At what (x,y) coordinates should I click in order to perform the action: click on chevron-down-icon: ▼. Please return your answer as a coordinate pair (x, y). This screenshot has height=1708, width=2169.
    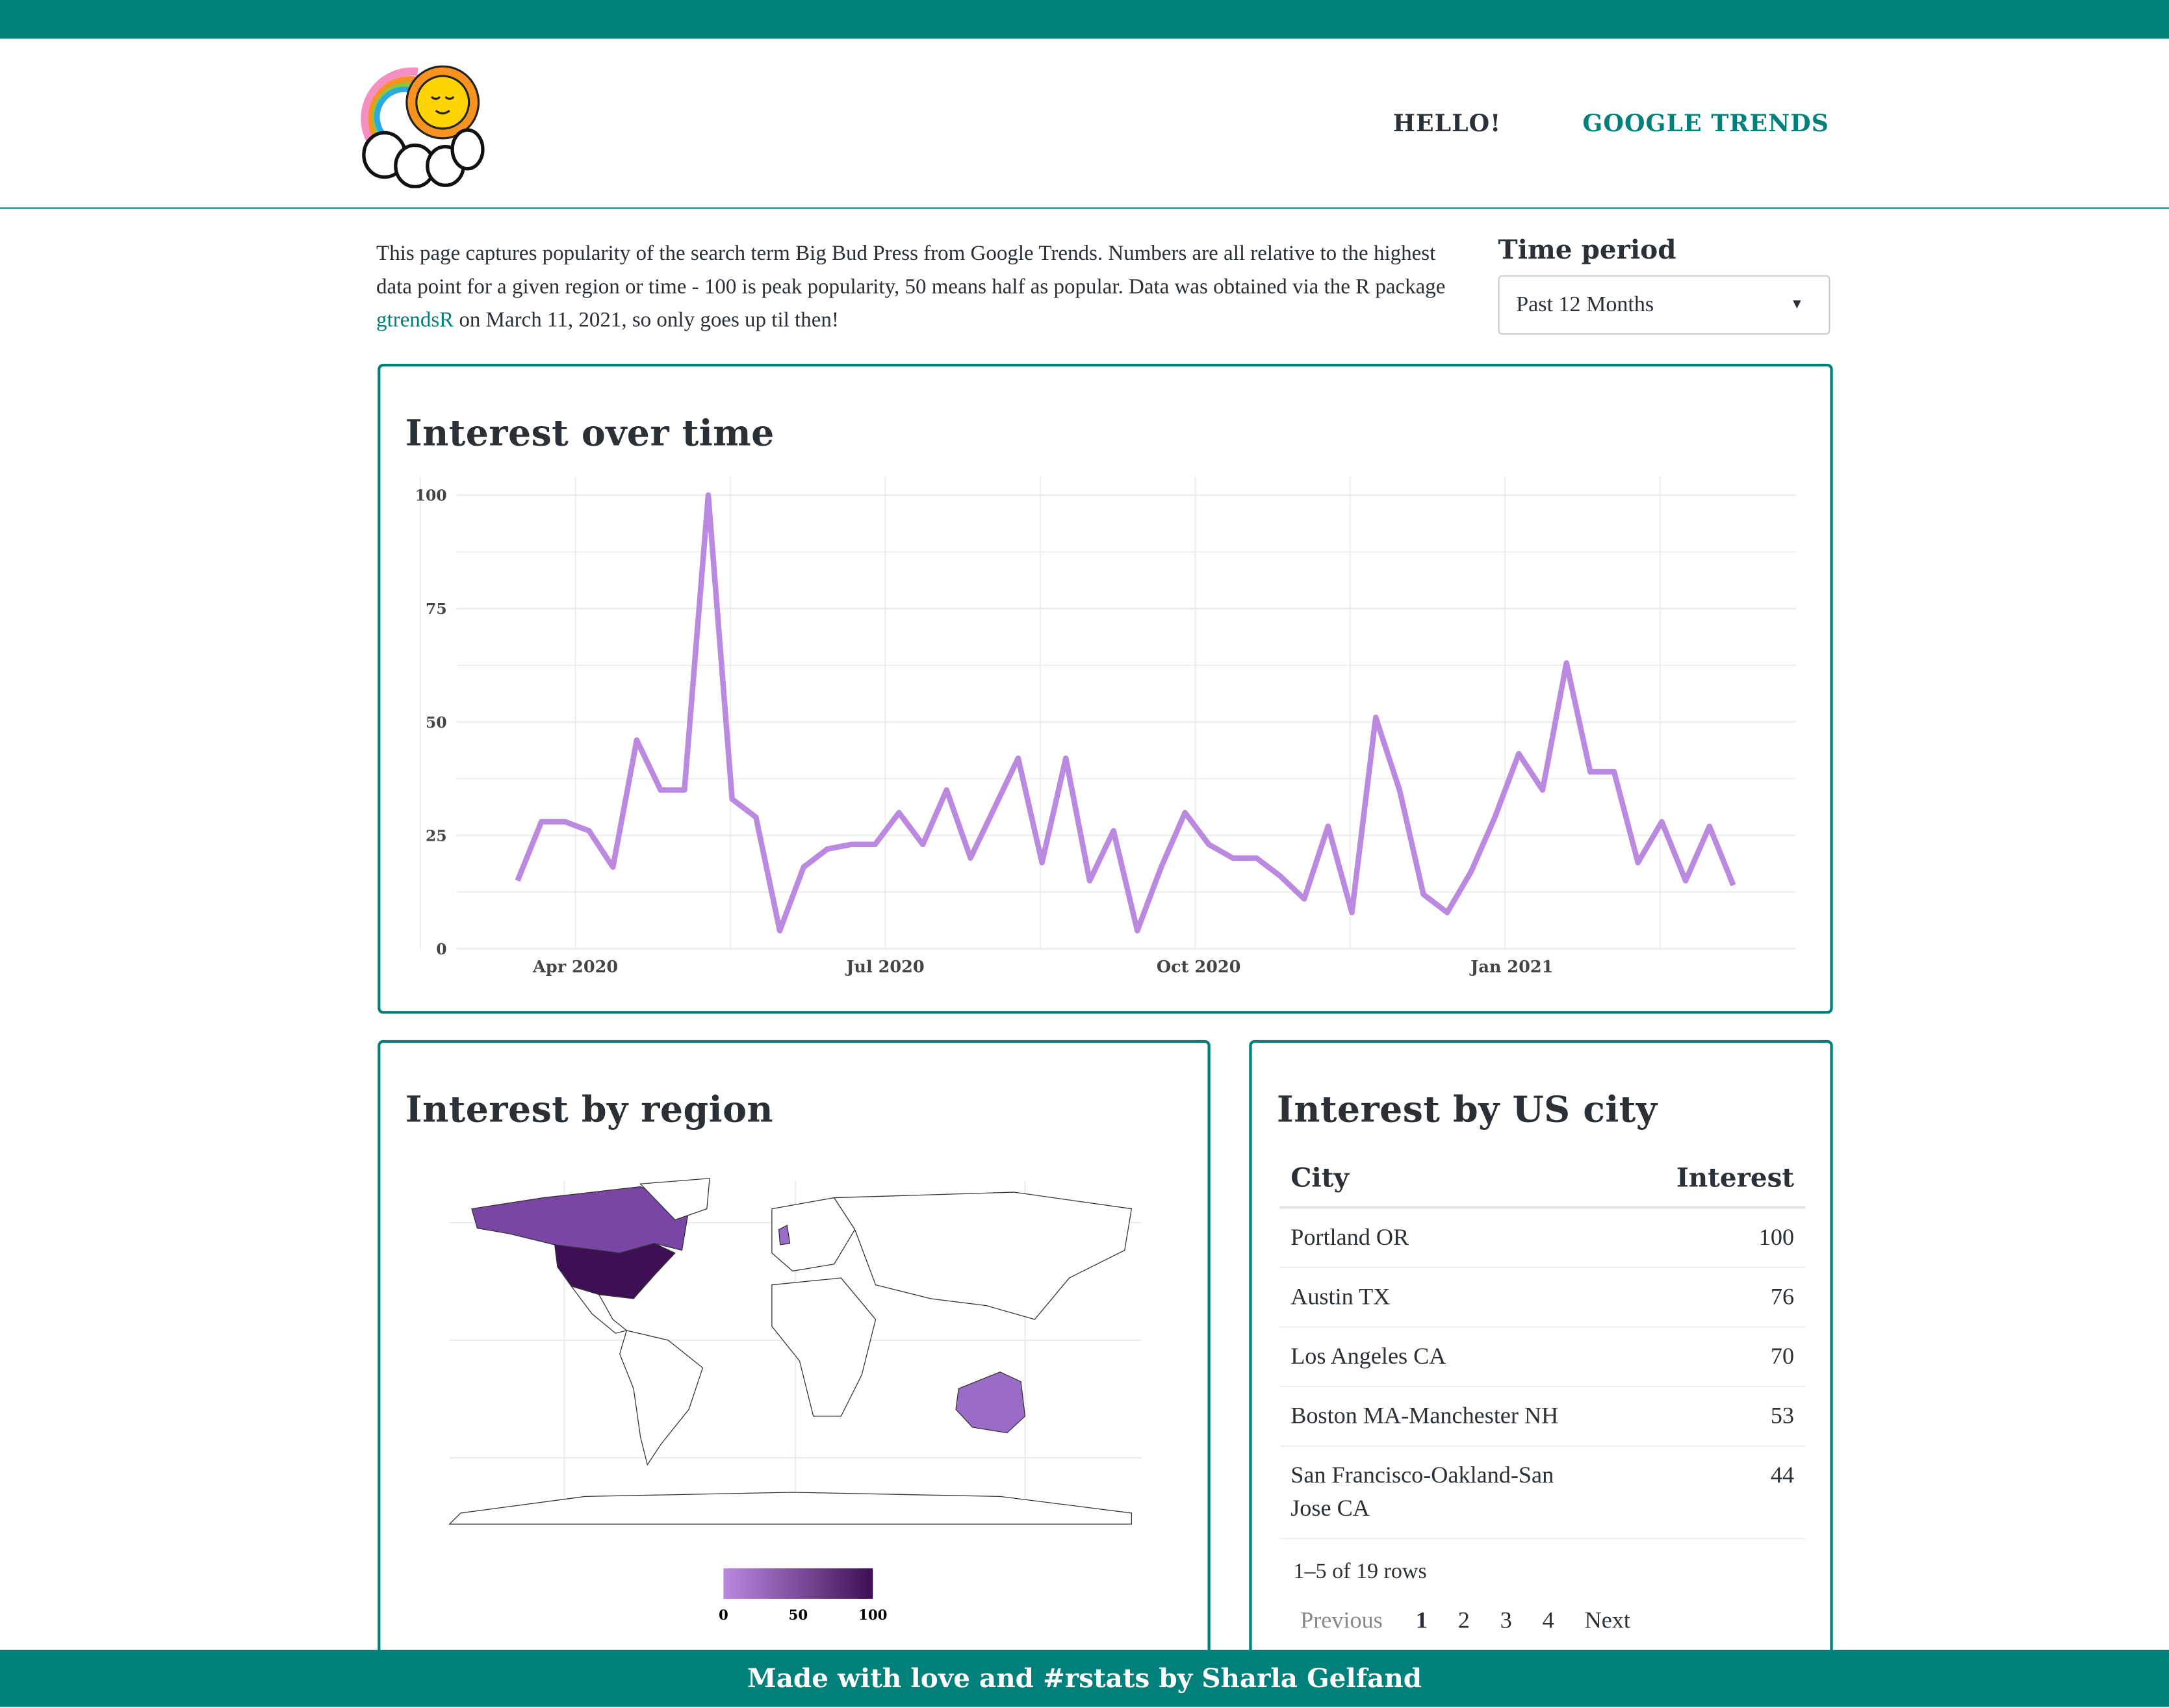
    Looking at the image, I should click on (1797, 305).